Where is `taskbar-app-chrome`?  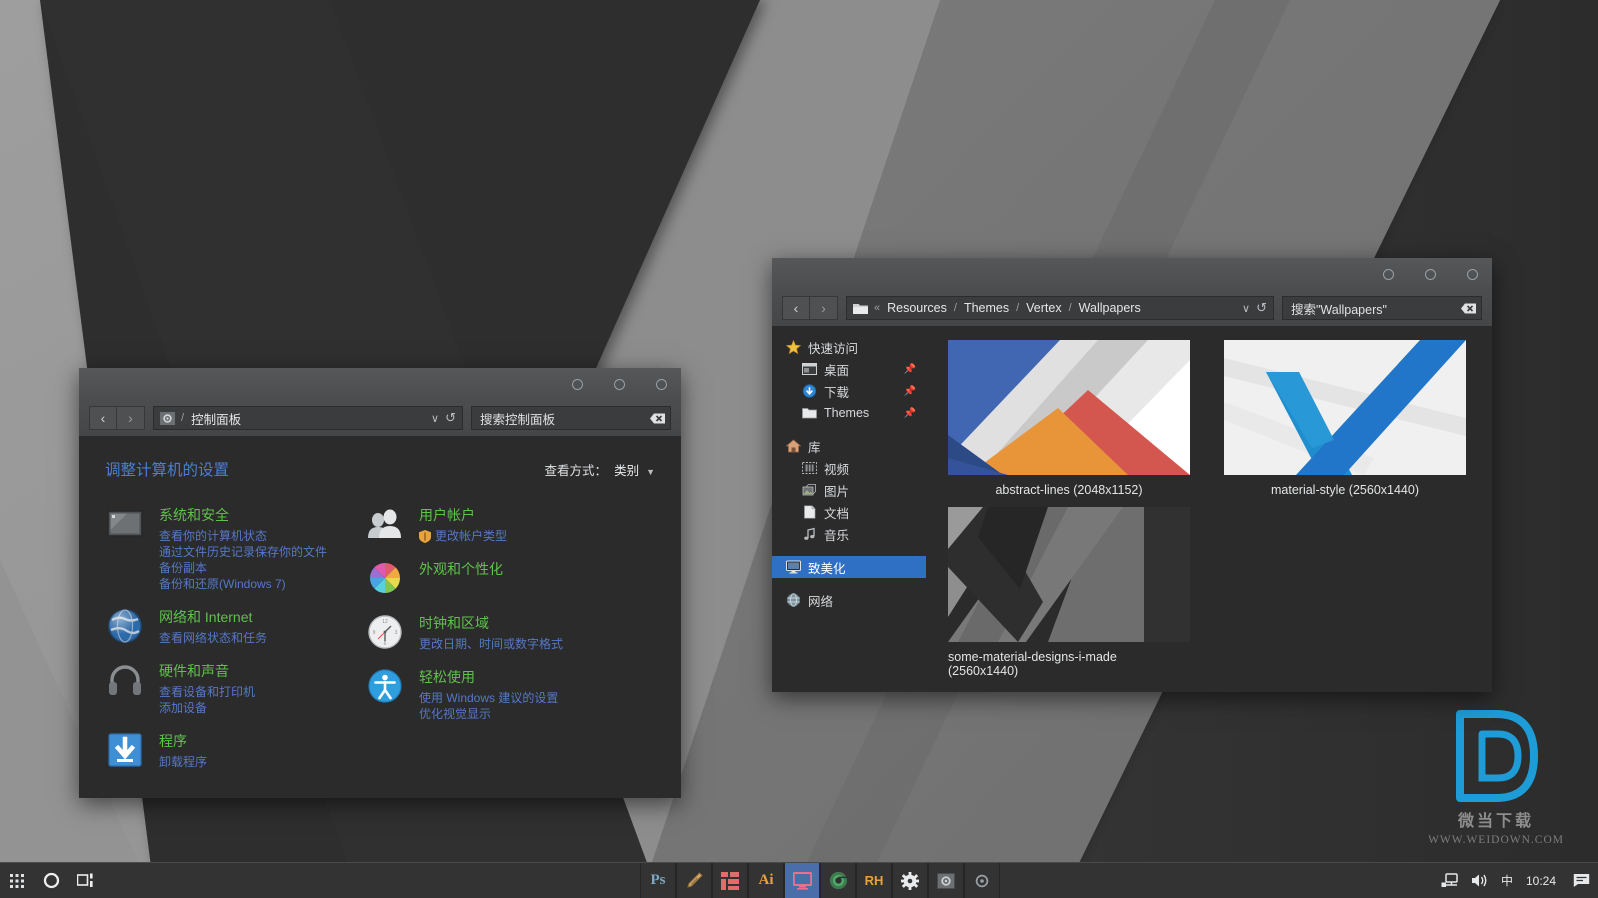 taskbar-app-chrome is located at coordinates (838, 880).